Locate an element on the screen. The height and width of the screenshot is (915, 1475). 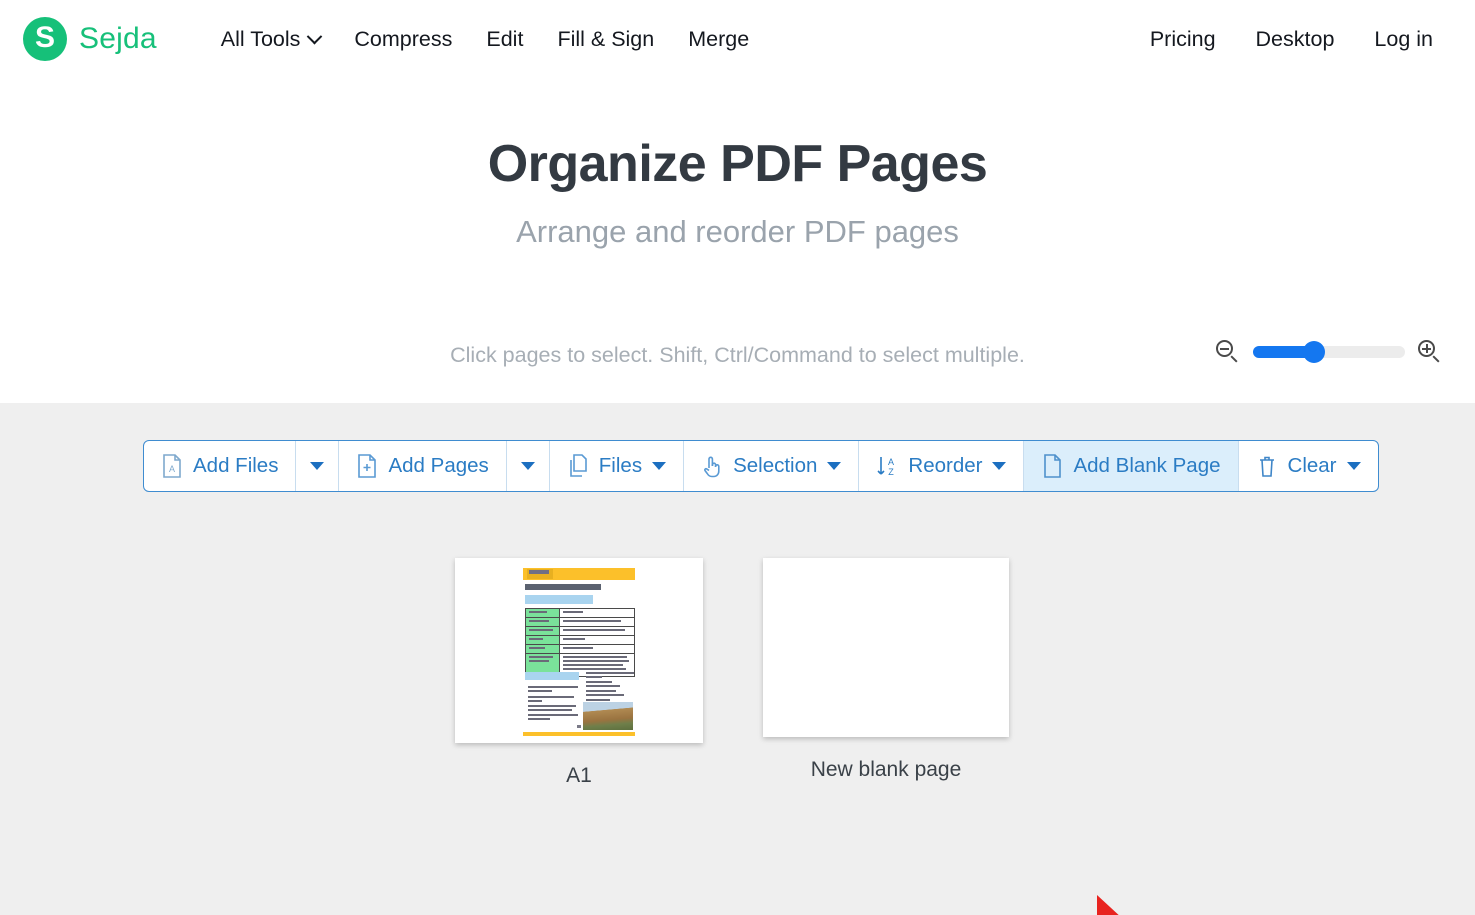
brand-logo: S Sejda is located at coordinates (90, 39).